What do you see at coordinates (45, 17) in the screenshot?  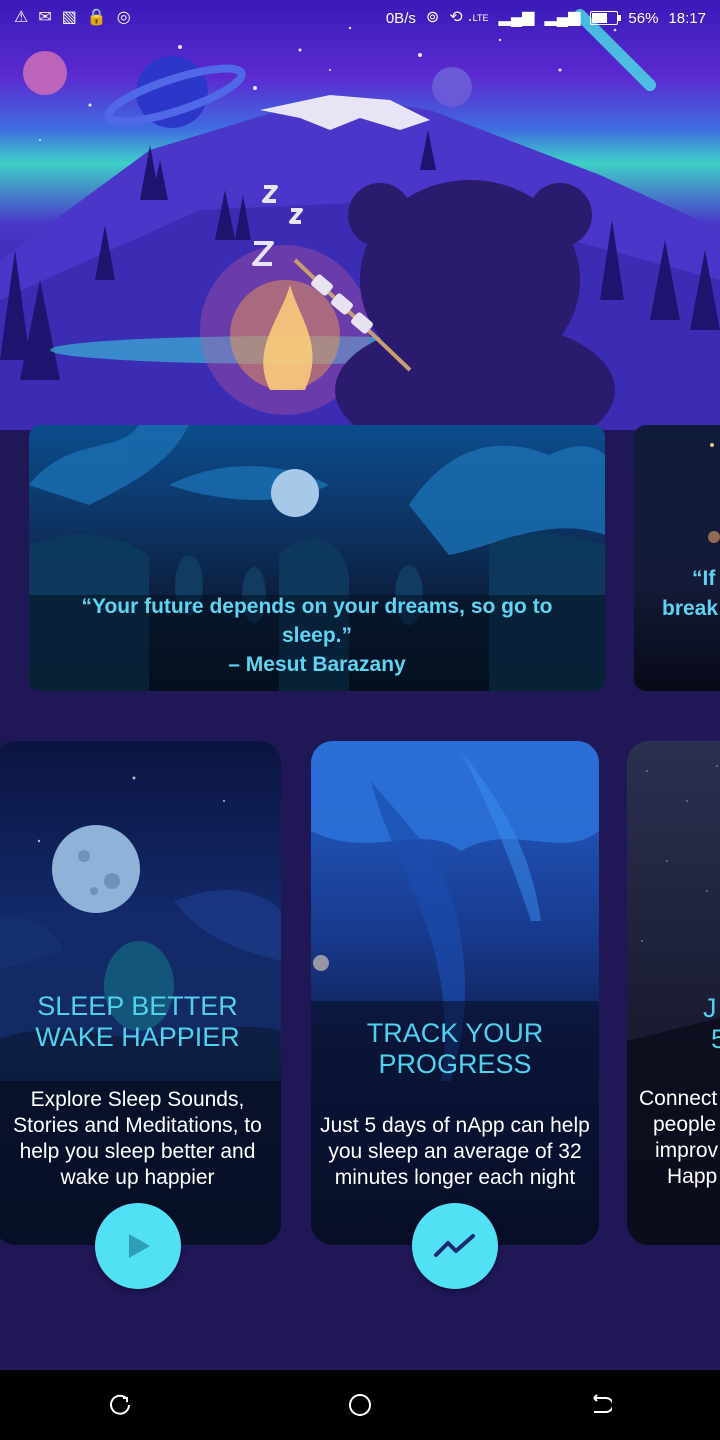 I see `gmail-icon: ✉` at bounding box center [45, 17].